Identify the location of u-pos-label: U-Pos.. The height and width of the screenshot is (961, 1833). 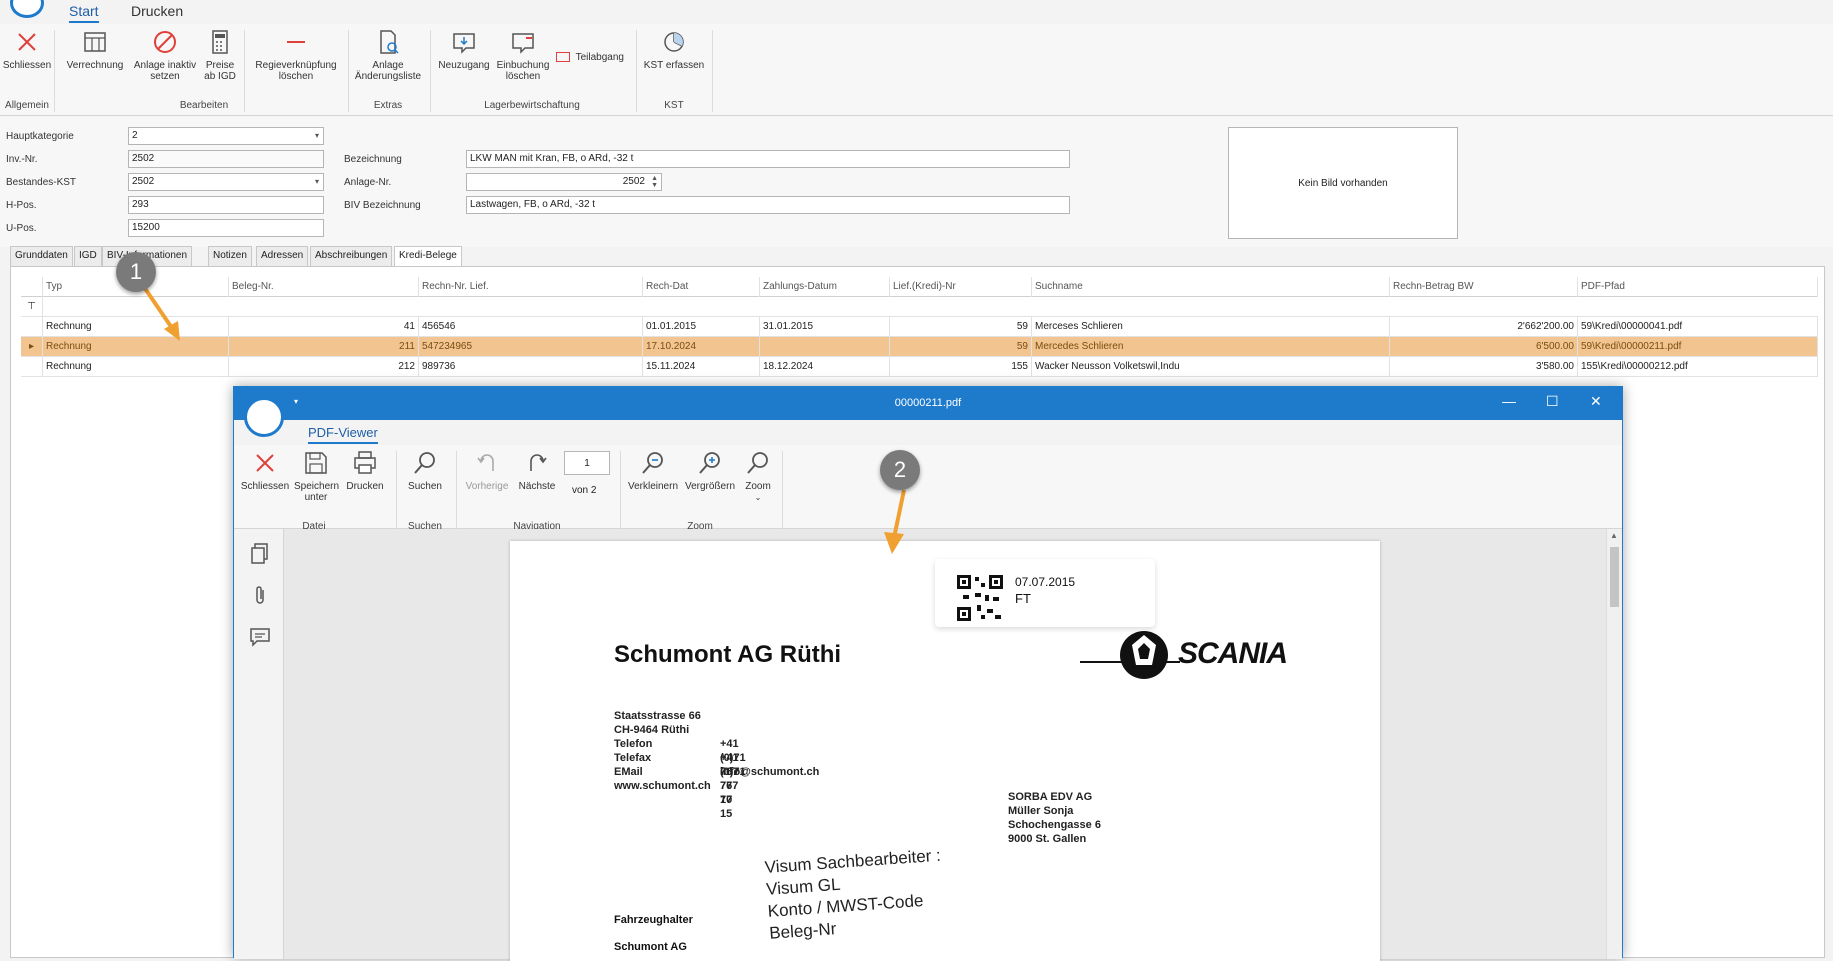
(21, 228).